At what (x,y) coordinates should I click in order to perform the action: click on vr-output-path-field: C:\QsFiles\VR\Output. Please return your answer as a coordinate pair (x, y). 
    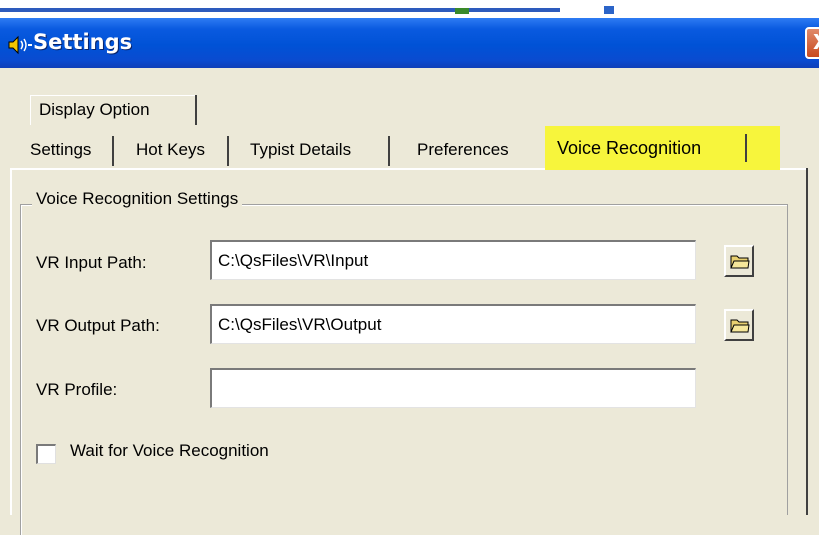
    Looking at the image, I should click on (453, 324).